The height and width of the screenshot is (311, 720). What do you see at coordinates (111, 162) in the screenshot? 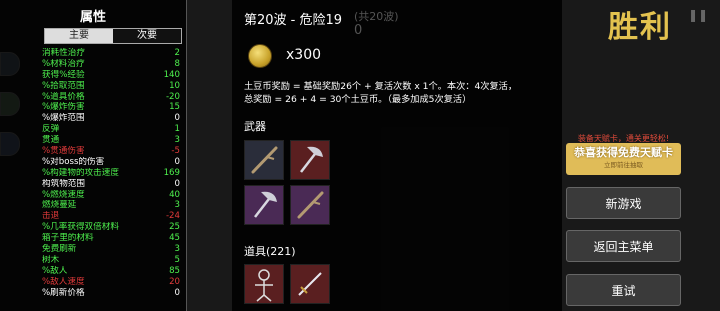
I see `stat-row: %对boss的伤害 0` at bounding box center [111, 162].